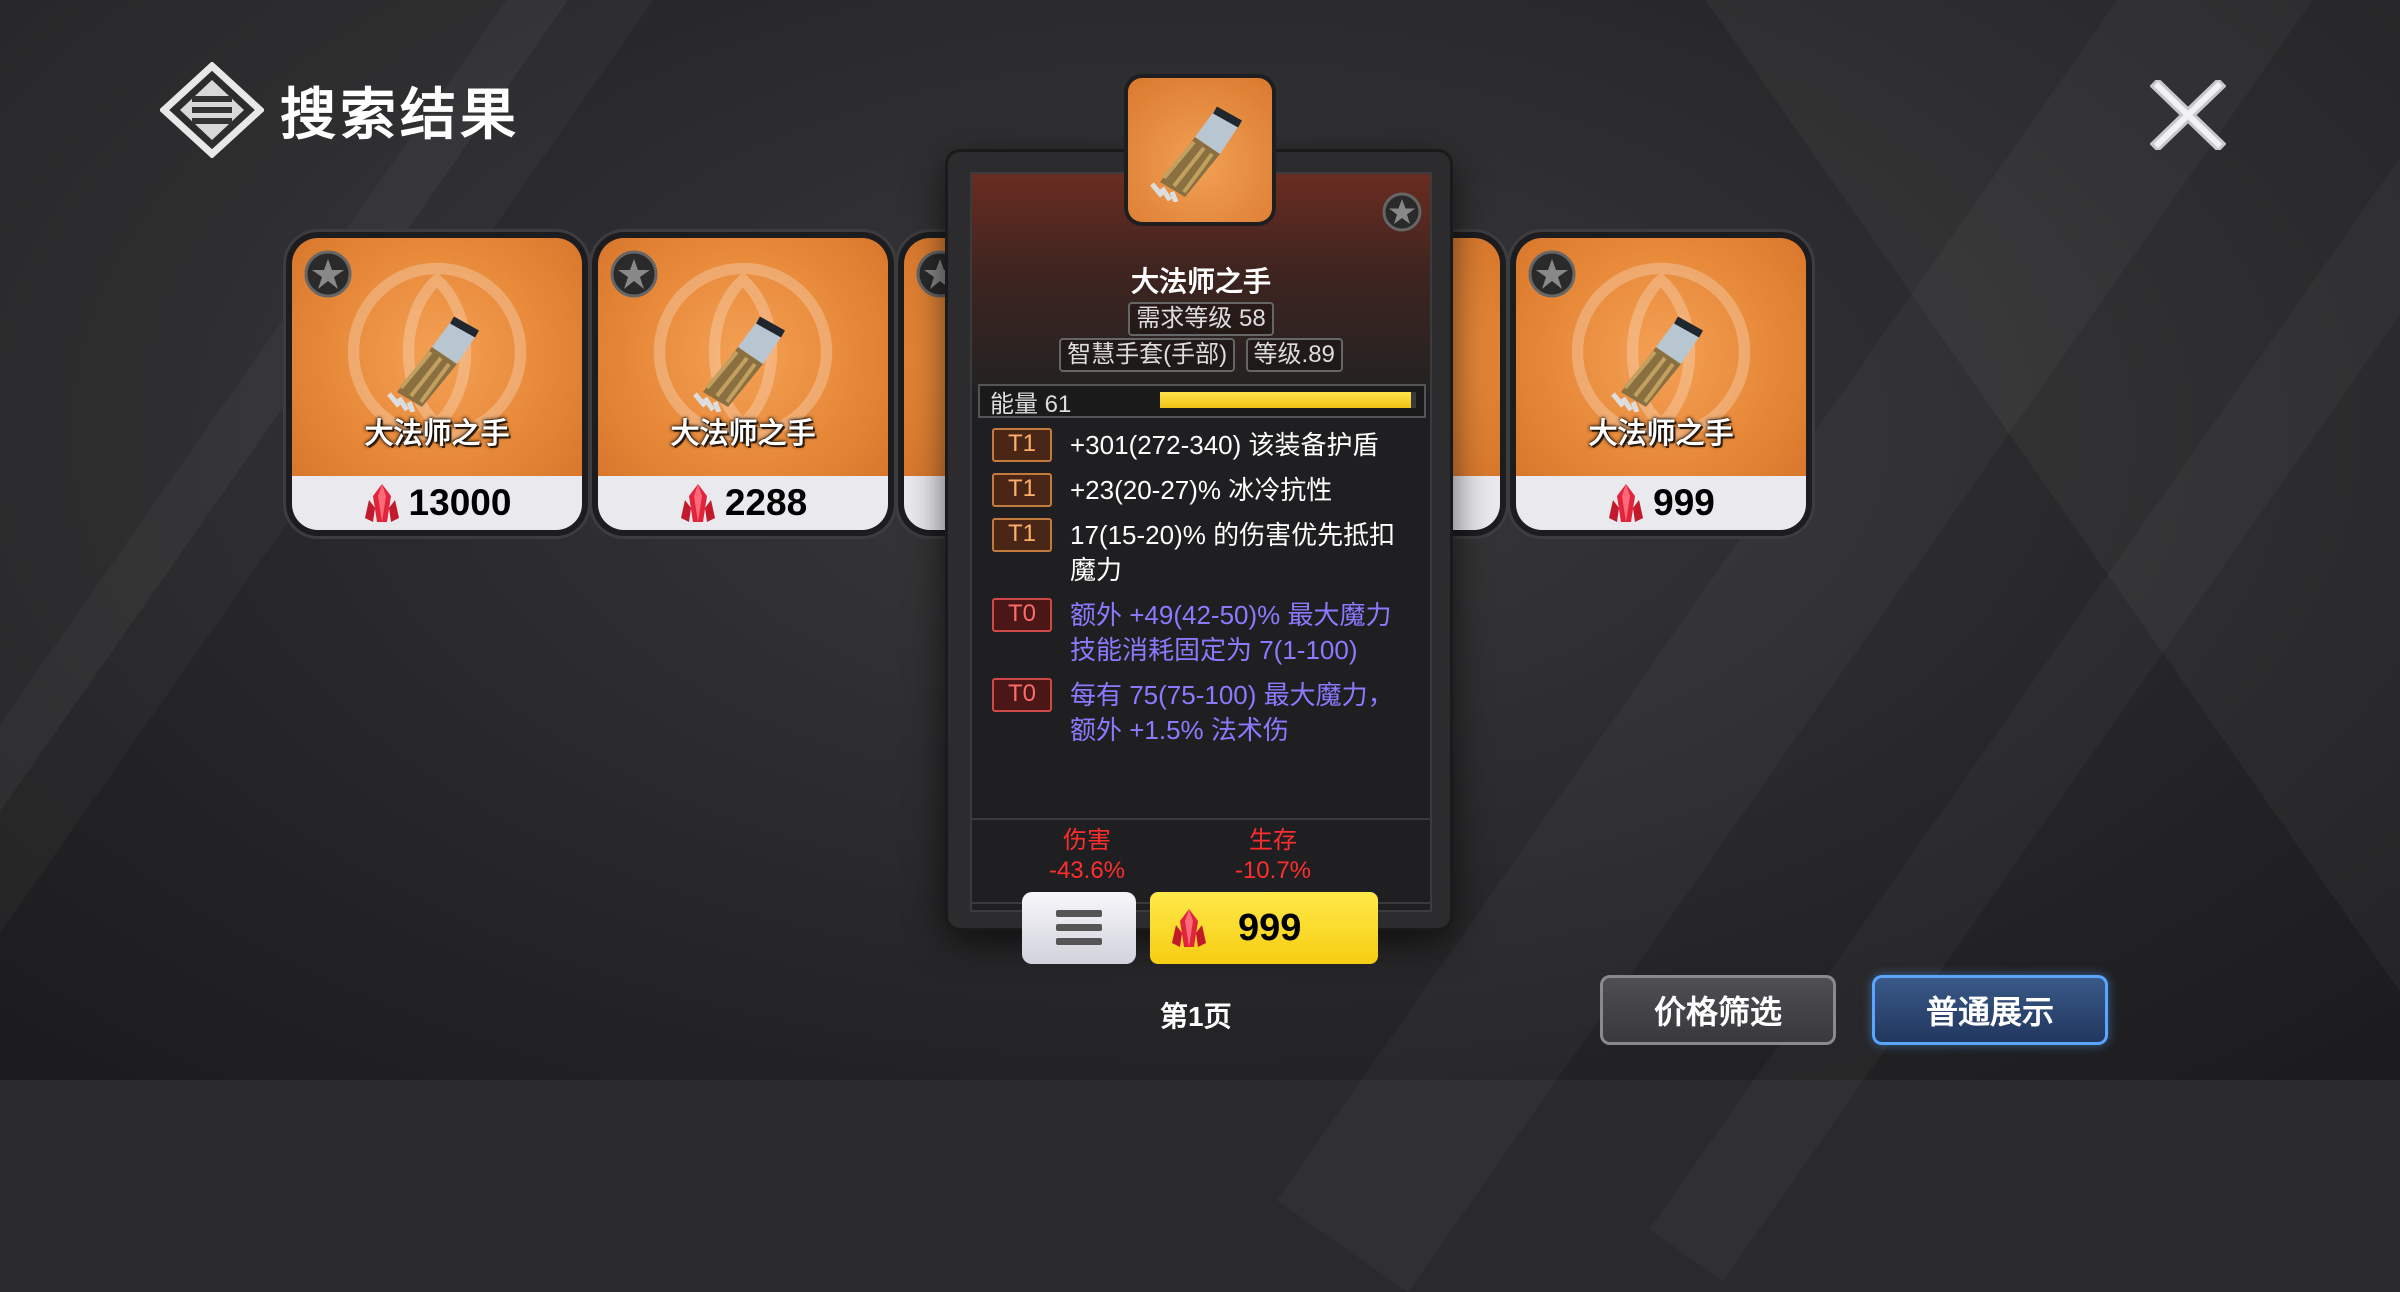 The image size is (2400, 1292). What do you see at coordinates (1201, 319) in the screenshot?
I see `level-requirement: 需求等级 58` at bounding box center [1201, 319].